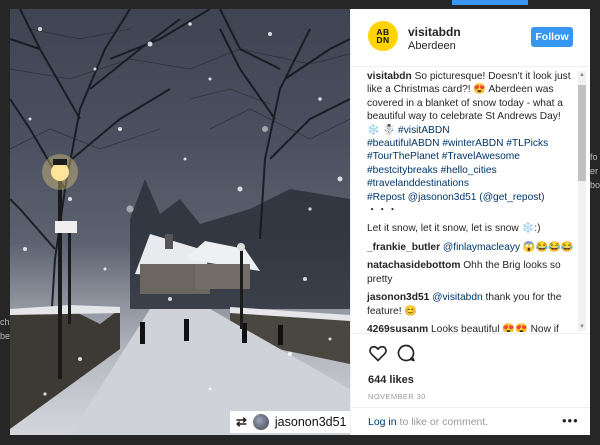 This screenshot has height=445, width=600. What do you see at coordinates (424, 130) in the screenshot?
I see `hashtag-link: #visitABDN` at bounding box center [424, 130].